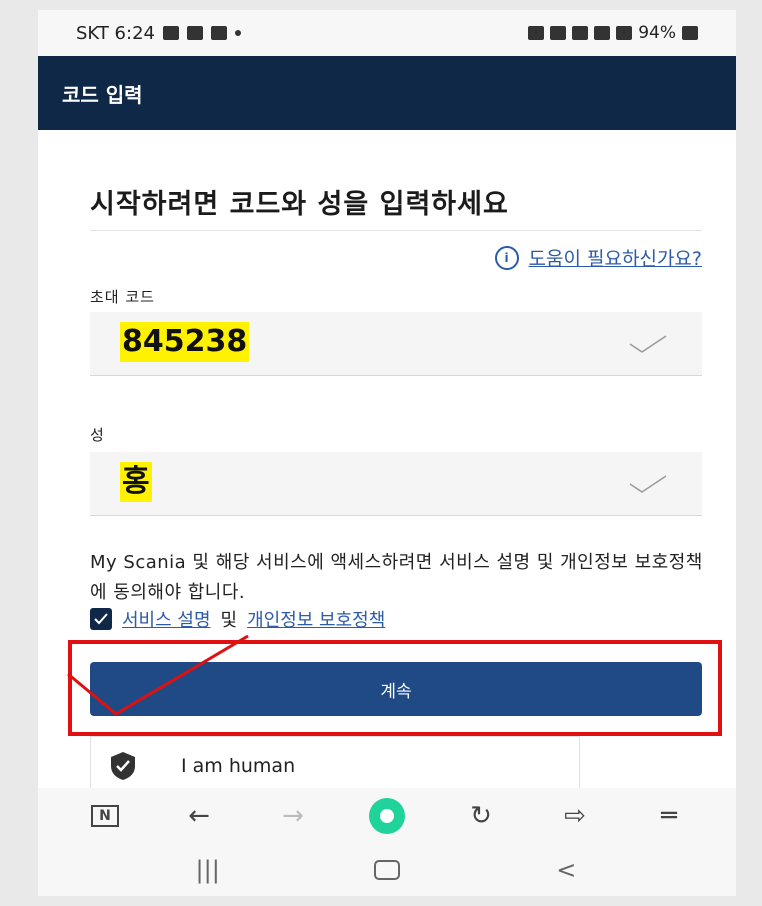 Image resolution: width=762 pixels, height=906 pixels. I want to click on signal-icon, so click(624, 33).